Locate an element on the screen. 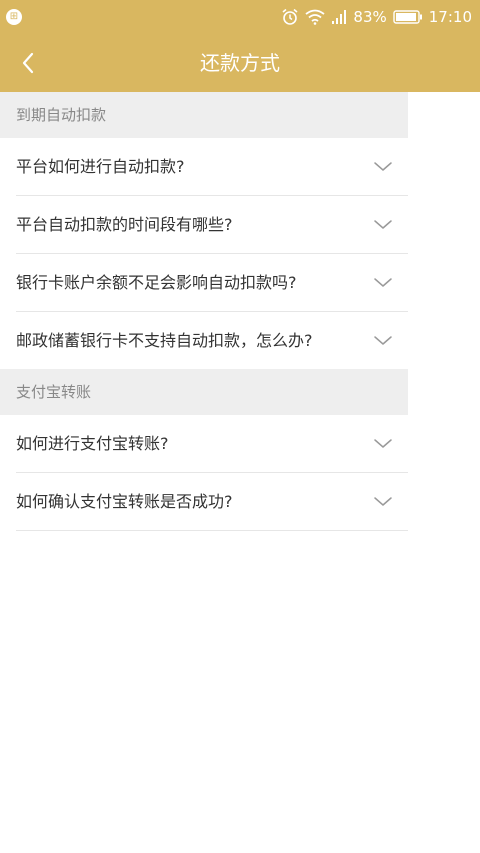 Image resolution: width=480 pixels, height=853 pixels. wifi-icon is located at coordinates (315, 17).